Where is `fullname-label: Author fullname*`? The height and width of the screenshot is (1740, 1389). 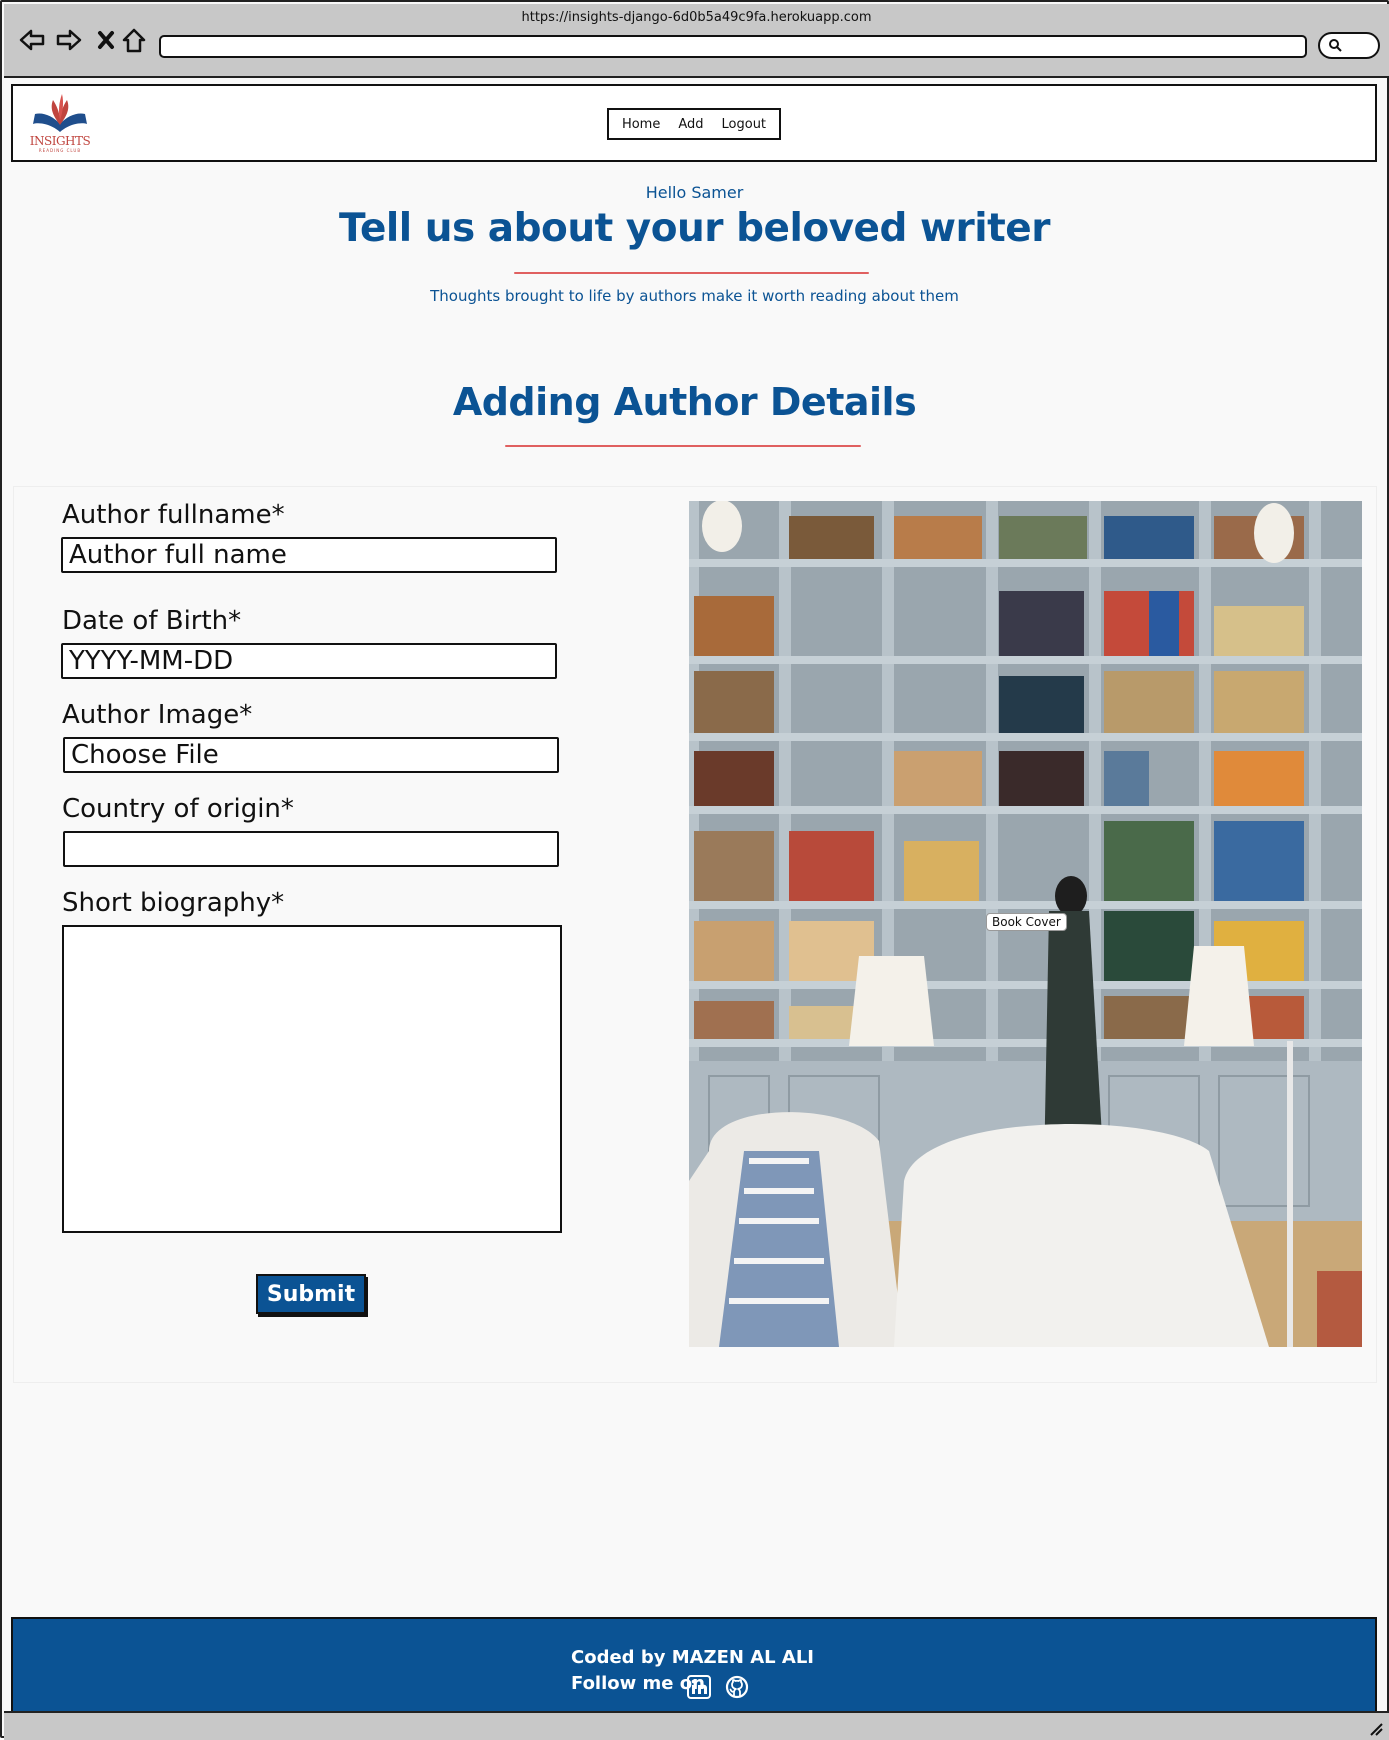 fullname-label: Author fullname* is located at coordinates (173, 515).